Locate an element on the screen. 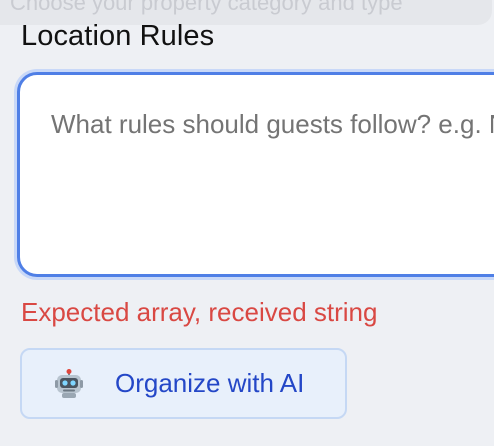 The width and height of the screenshot is (494, 446). tooltip-text: Choose your property category and type is located at coordinates (206, 7).